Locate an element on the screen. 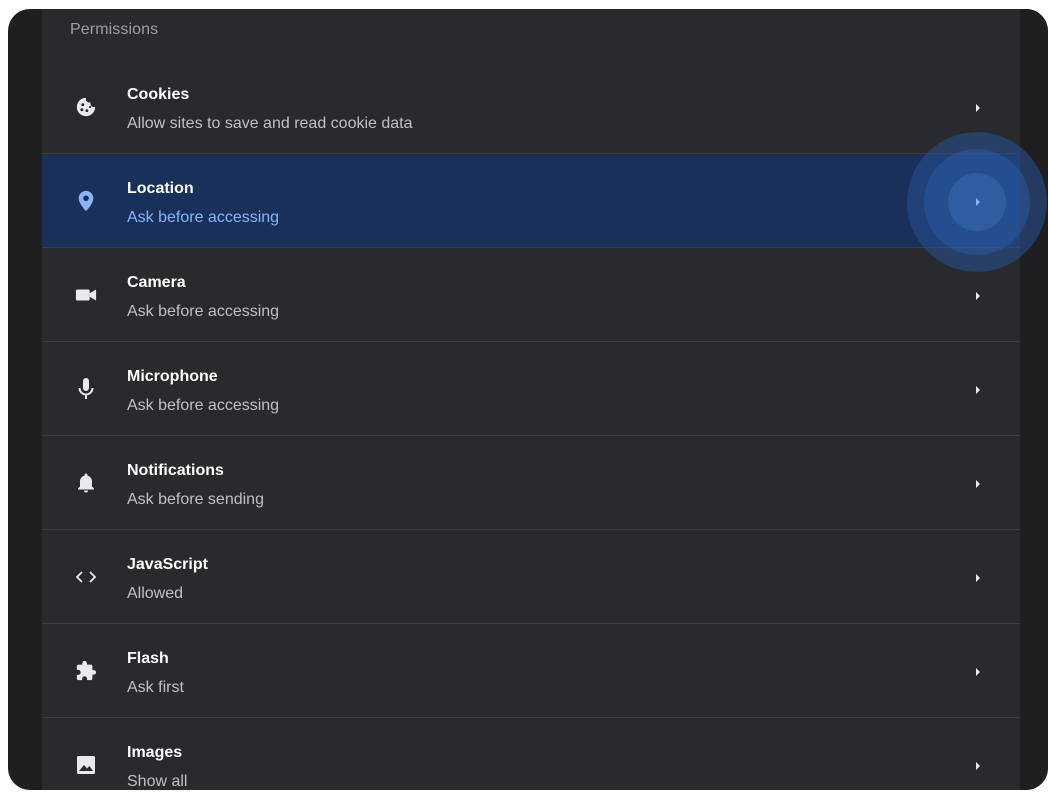 This screenshot has width=1050, height=794. location-pin-icon is located at coordinates (86, 201).